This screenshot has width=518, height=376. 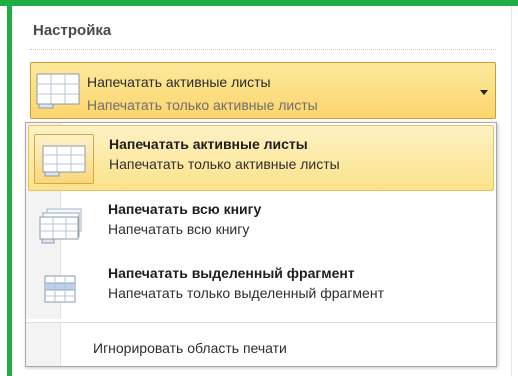 What do you see at coordinates (179, 229) in the screenshot?
I see `menu-item-subtitle: Напечатать всю книгу` at bounding box center [179, 229].